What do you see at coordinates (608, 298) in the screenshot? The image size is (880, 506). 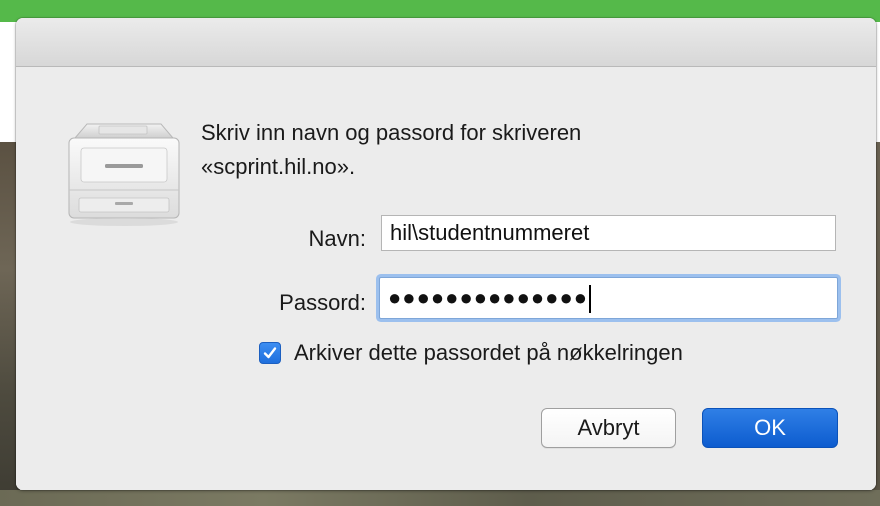 I see `password-field: ●●●●●●●●●●●●●●` at bounding box center [608, 298].